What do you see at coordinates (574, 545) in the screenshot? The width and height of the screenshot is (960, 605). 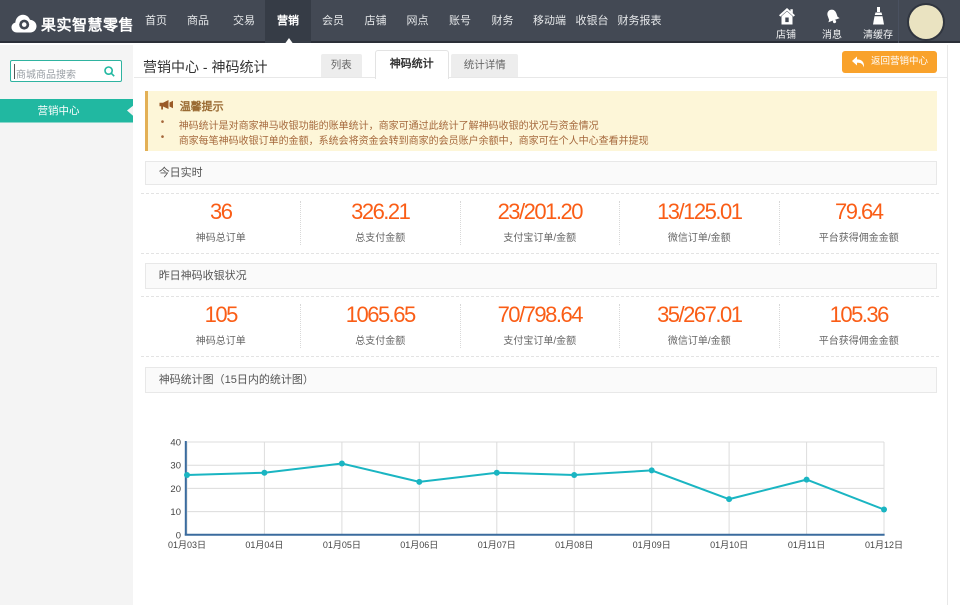 I see `svg-text: 01月08日` at bounding box center [574, 545].